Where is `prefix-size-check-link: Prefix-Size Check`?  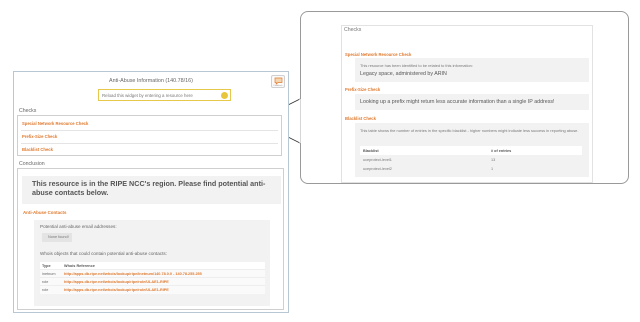
prefix-size-check-link: Prefix-Size Check is located at coordinates (39, 136).